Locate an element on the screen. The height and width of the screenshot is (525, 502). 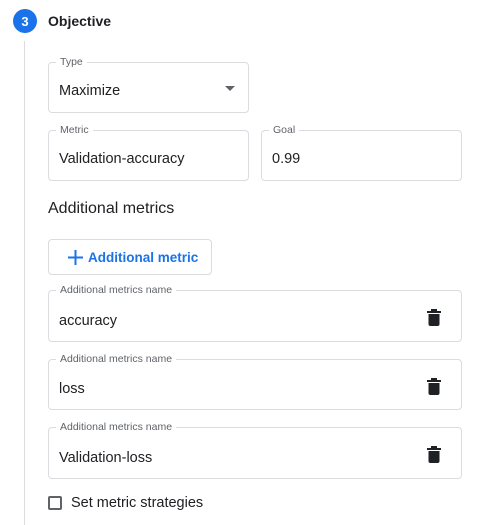
add-additional-metric-label: Additional metric is located at coordinates (143, 257).